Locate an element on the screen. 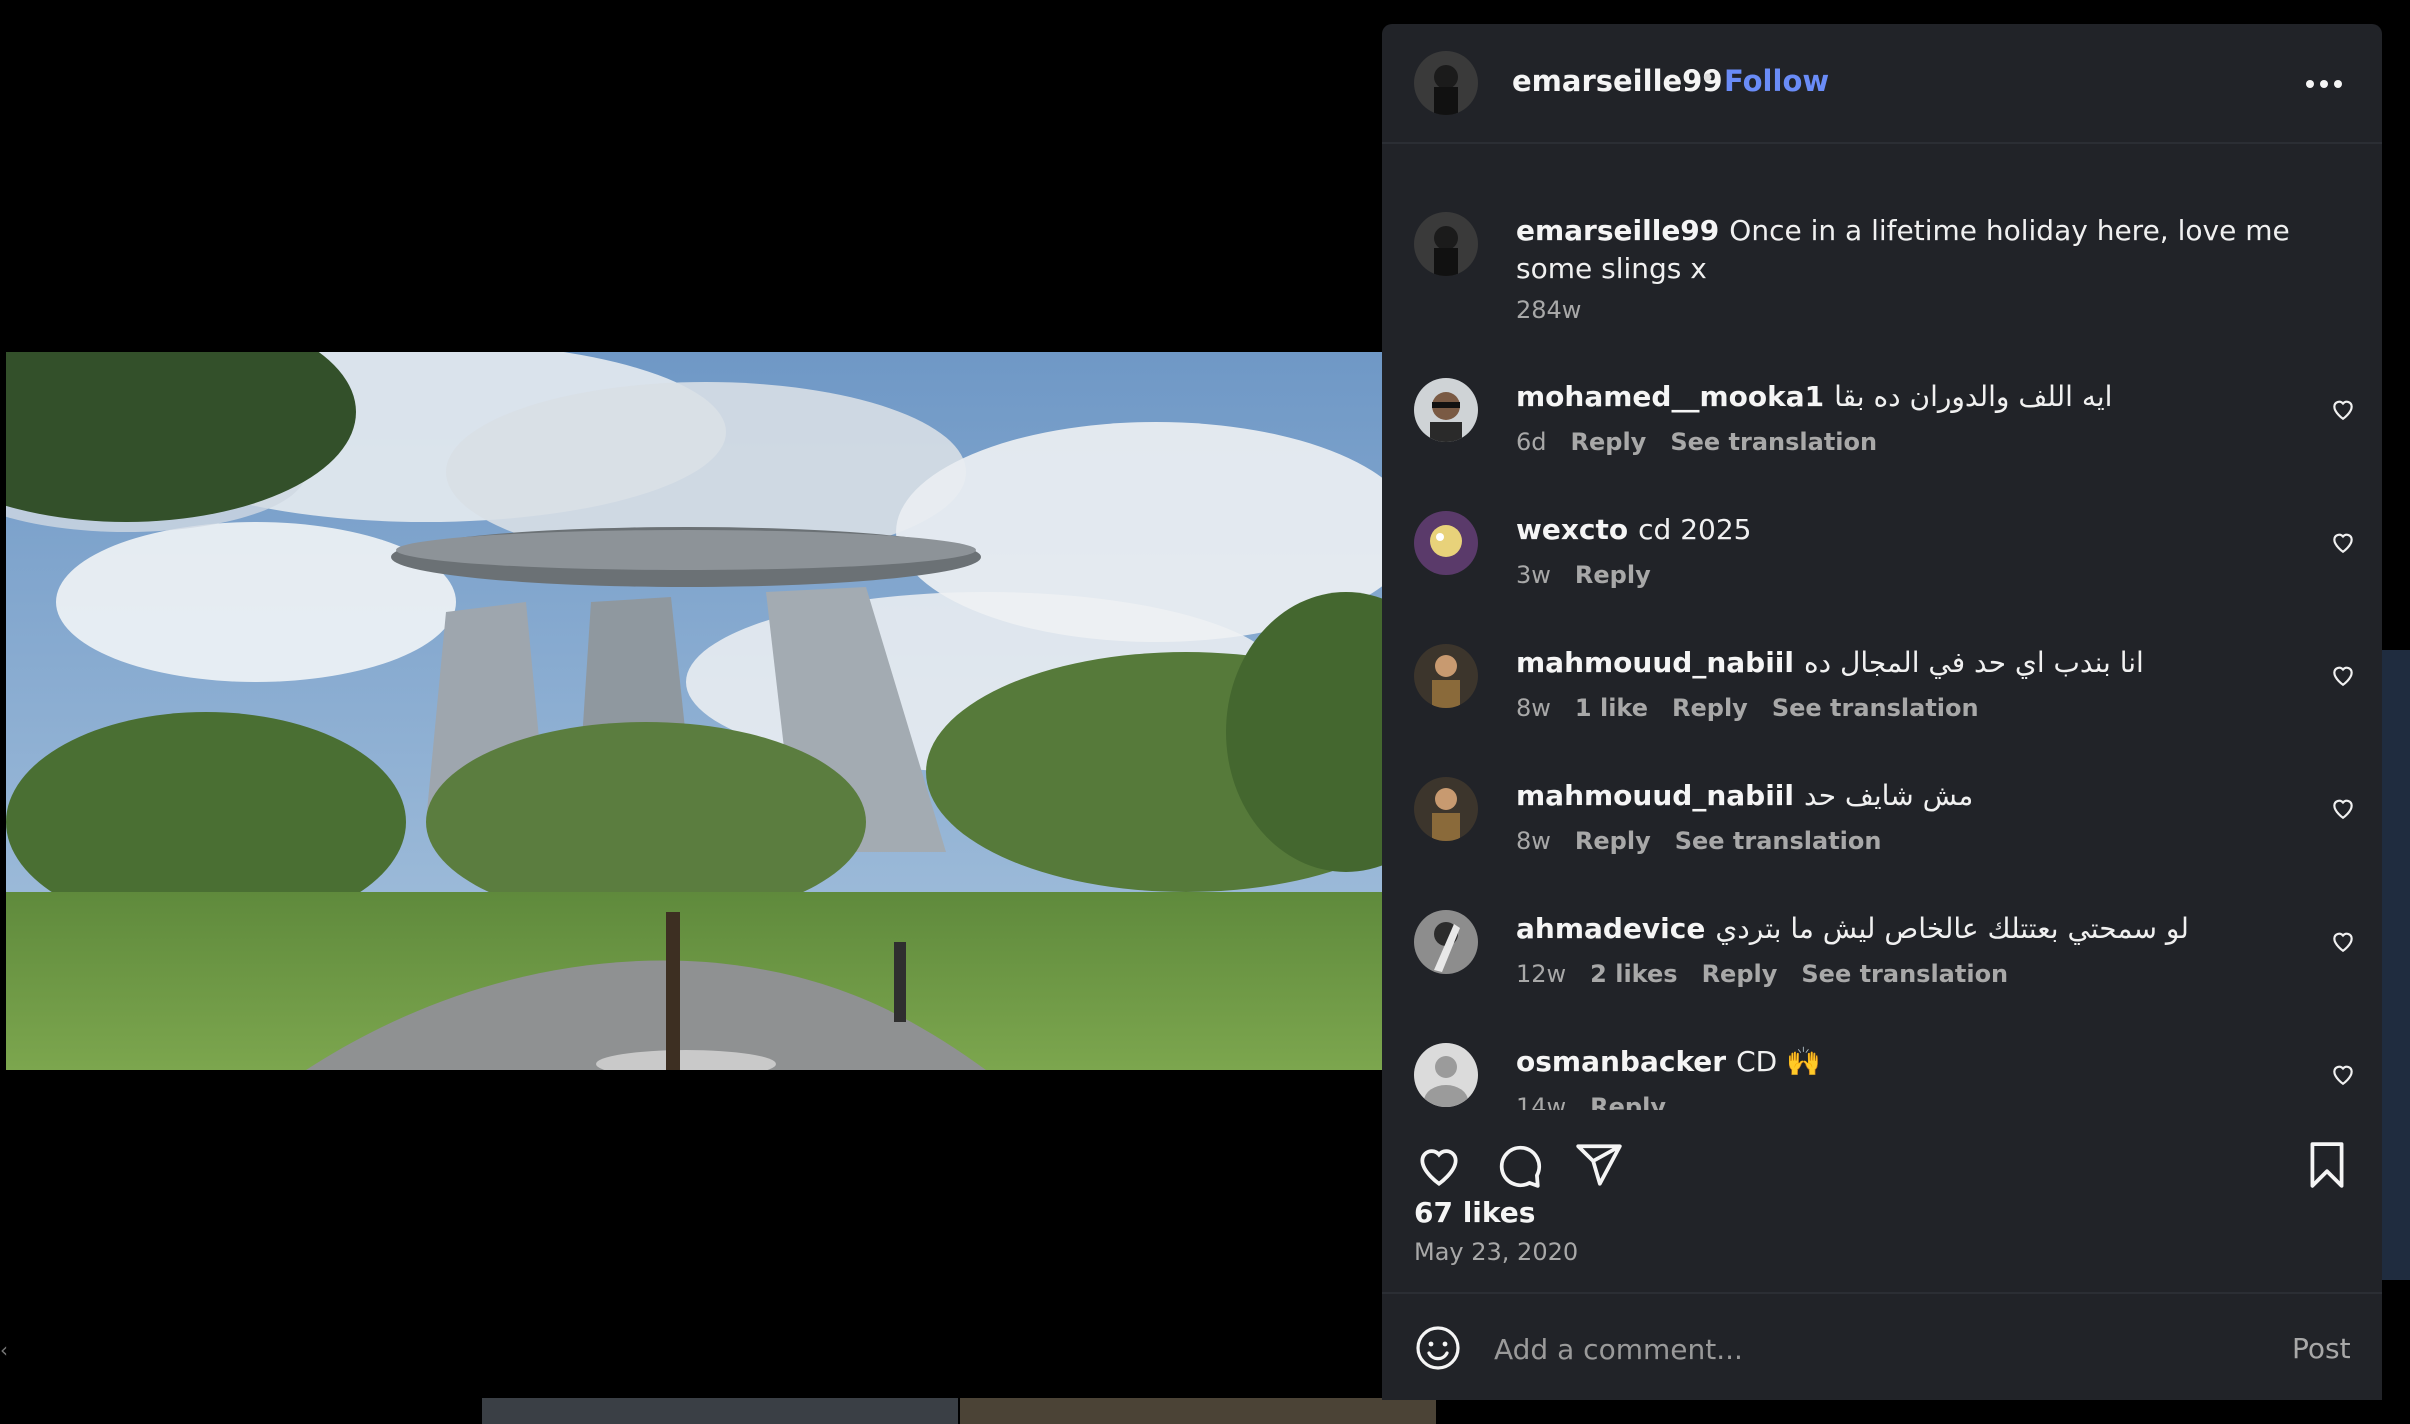 The image size is (2410, 1424). caption-time: 284w is located at coordinates (1548, 310).